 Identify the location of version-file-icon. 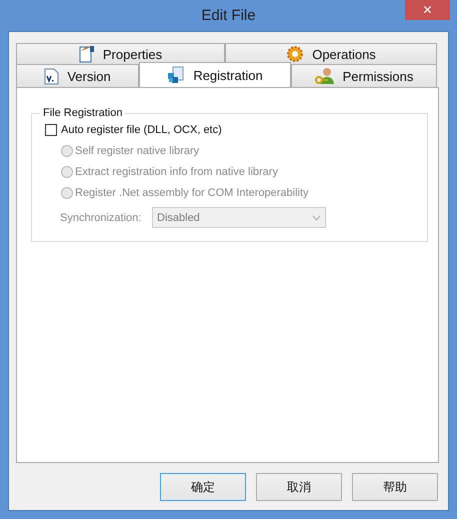
(52, 76).